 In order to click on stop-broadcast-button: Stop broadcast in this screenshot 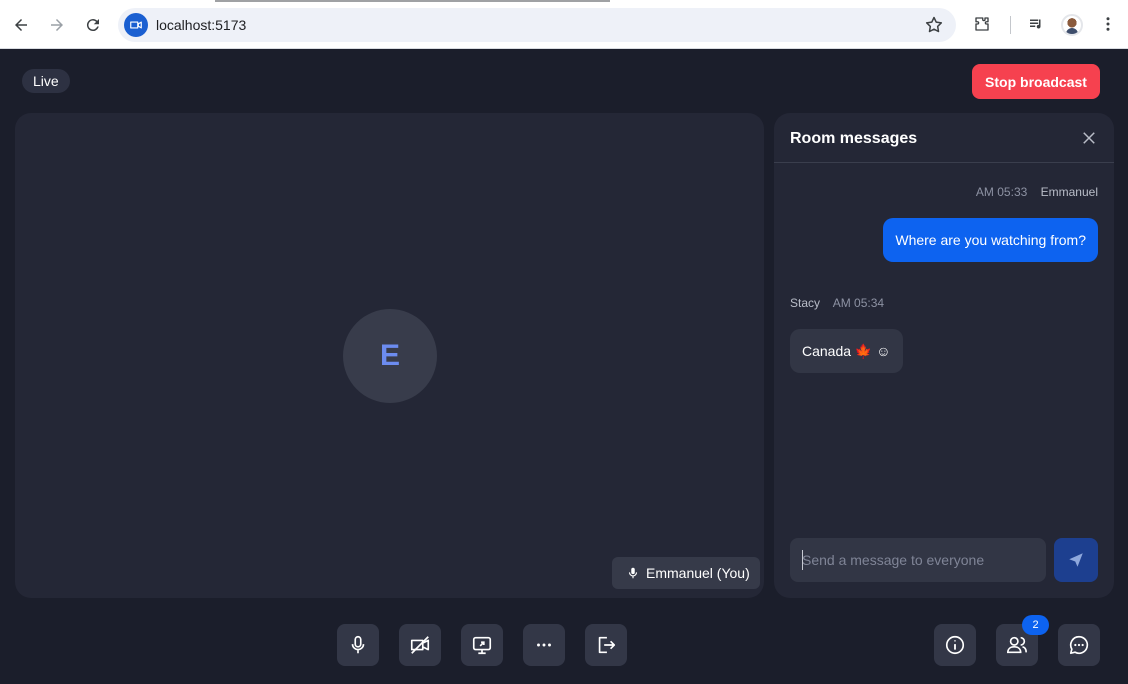, I will do `click(1036, 81)`.